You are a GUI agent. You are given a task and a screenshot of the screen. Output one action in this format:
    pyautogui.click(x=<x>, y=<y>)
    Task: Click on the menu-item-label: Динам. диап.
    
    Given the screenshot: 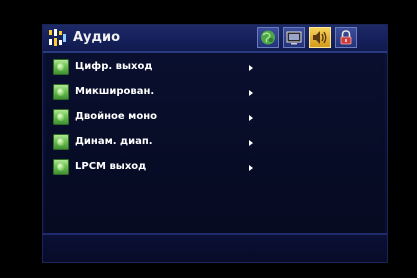 What is the action you would take?
    pyautogui.click(x=114, y=141)
    